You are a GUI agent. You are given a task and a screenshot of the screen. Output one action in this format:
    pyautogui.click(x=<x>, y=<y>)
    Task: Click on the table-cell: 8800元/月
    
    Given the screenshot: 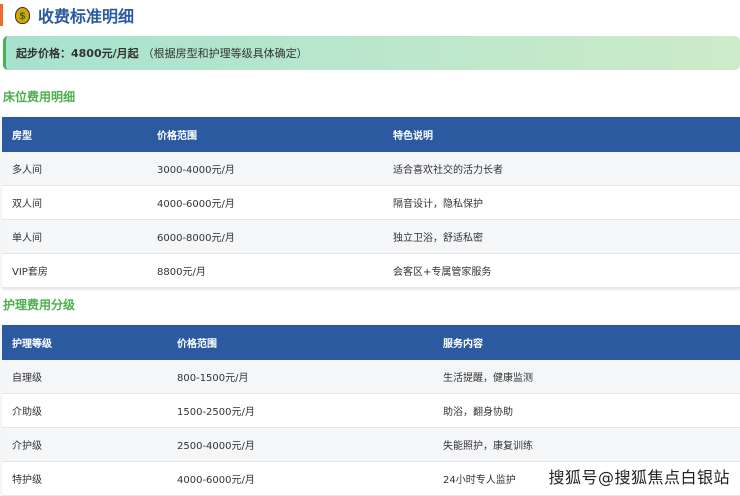 What is the action you would take?
    pyautogui.click(x=265, y=270)
    